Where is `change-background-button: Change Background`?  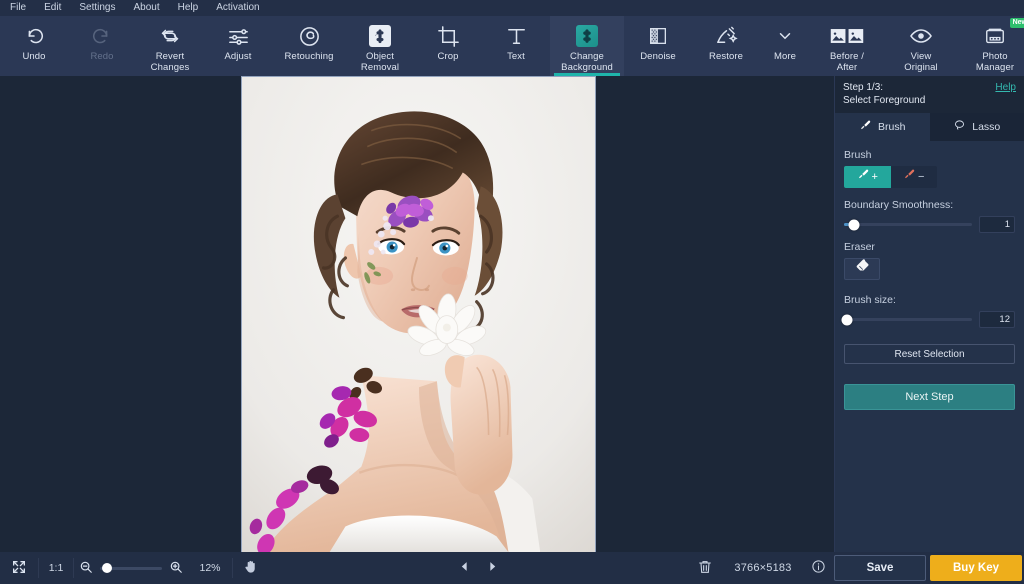 change-background-button: Change Background is located at coordinates (587, 46).